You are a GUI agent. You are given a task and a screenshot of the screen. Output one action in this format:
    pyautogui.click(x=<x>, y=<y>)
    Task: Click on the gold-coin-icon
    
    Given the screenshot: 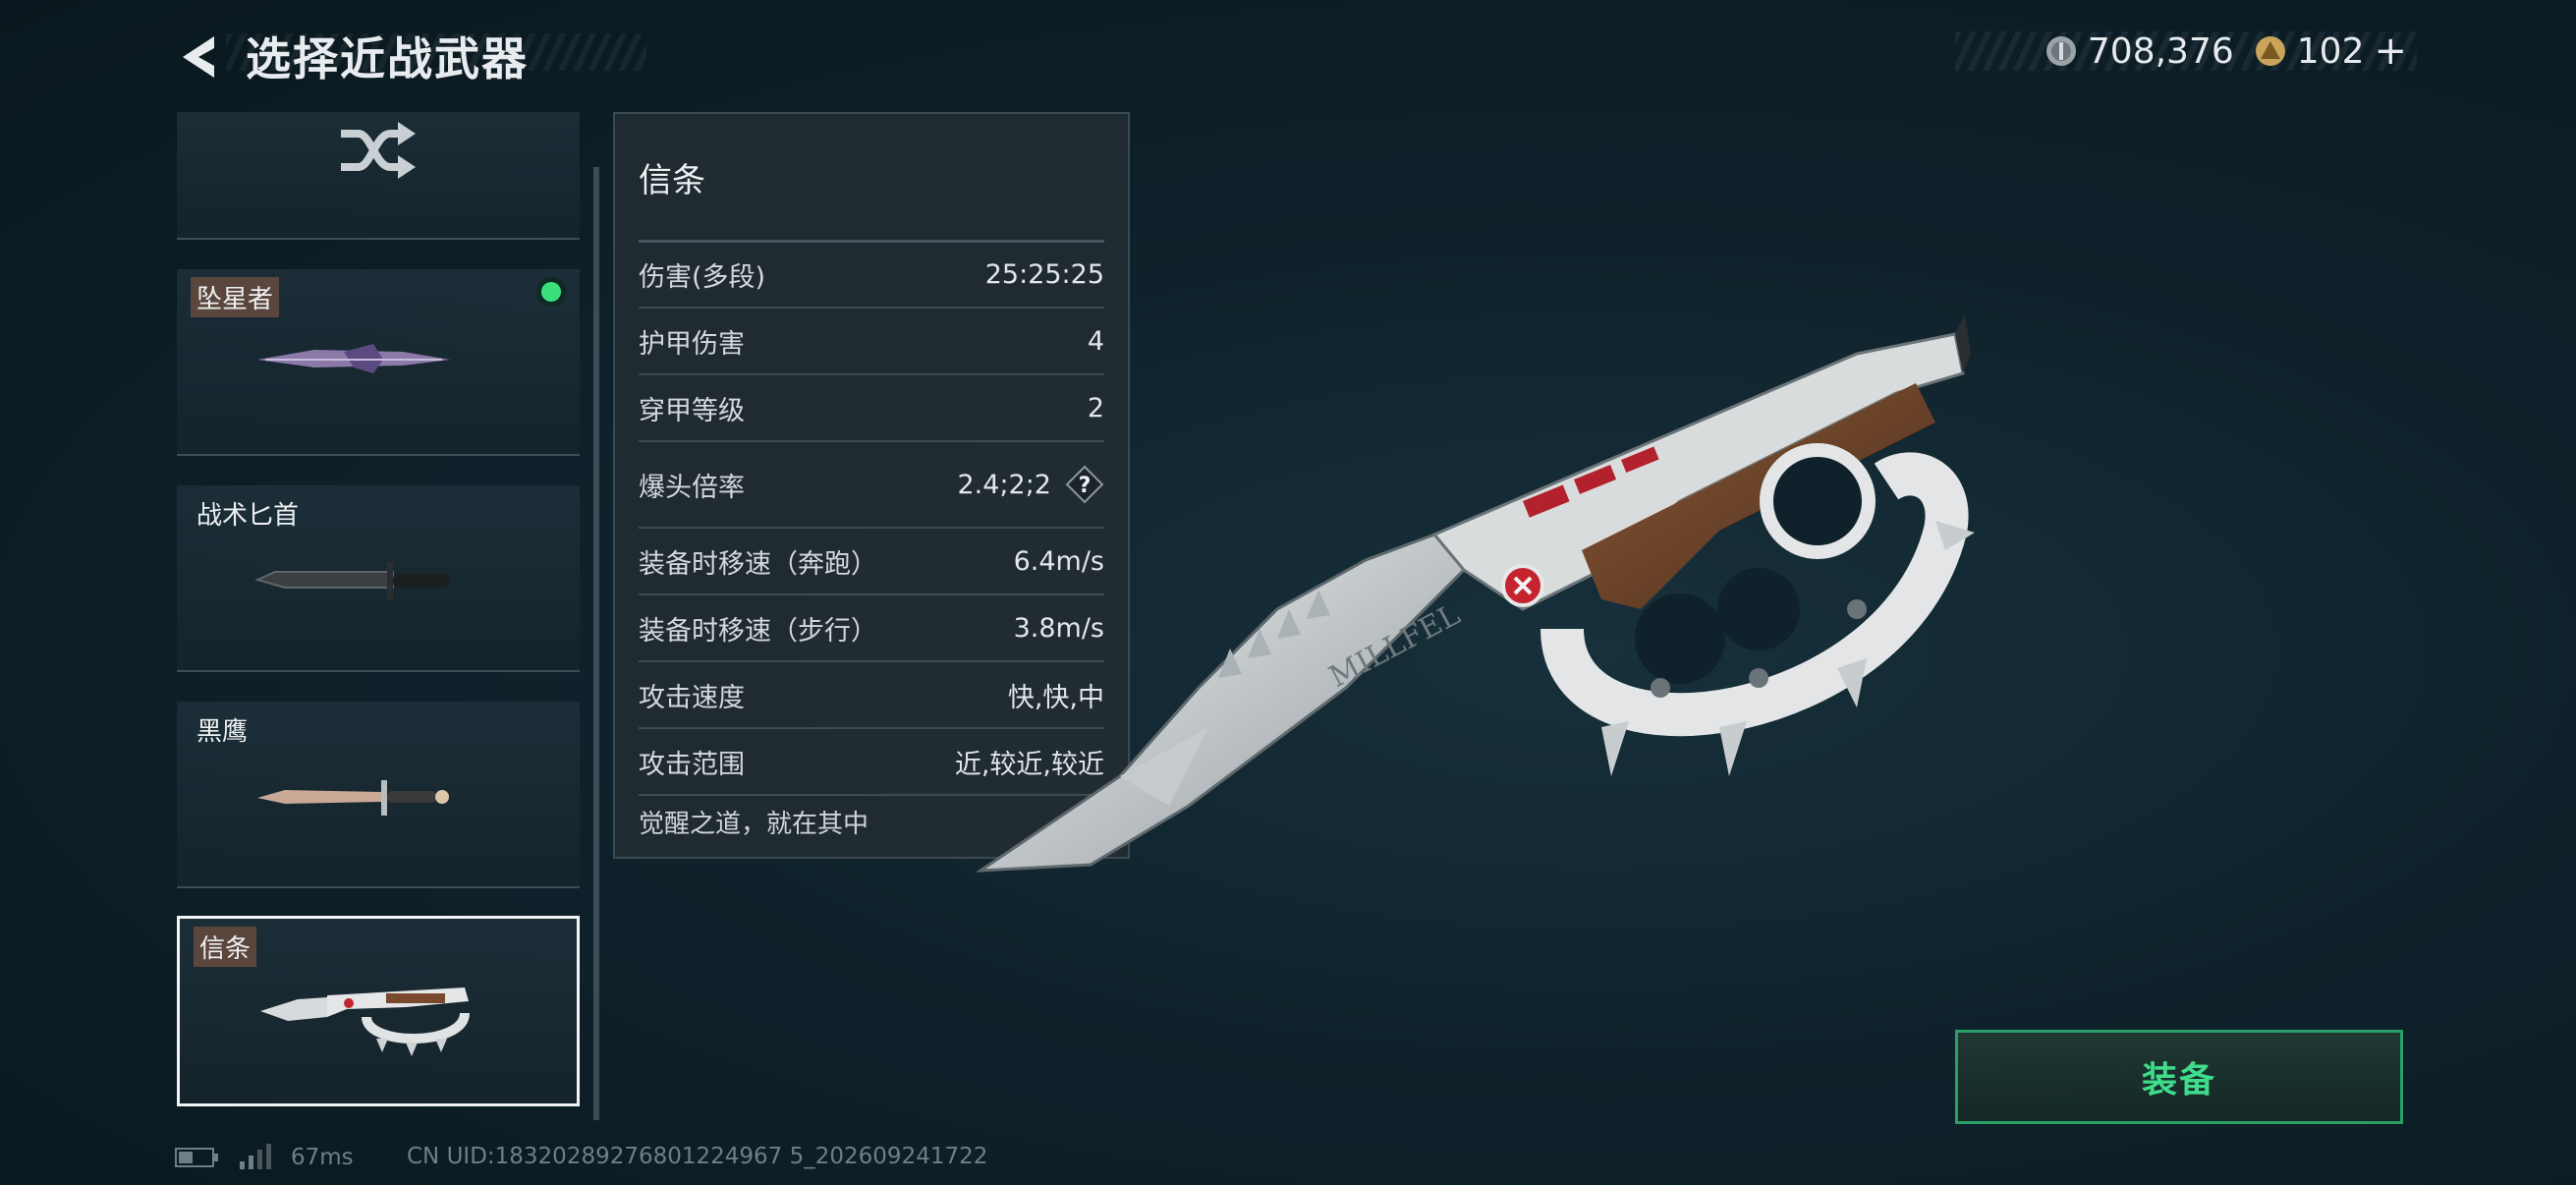 What is the action you would take?
    pyautogui.click(x=2270, y=51)
    